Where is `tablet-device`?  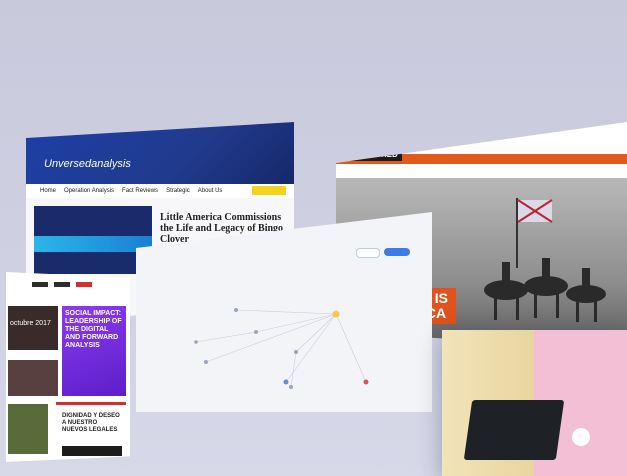
tablet-device is located at coordinates (514, 430).